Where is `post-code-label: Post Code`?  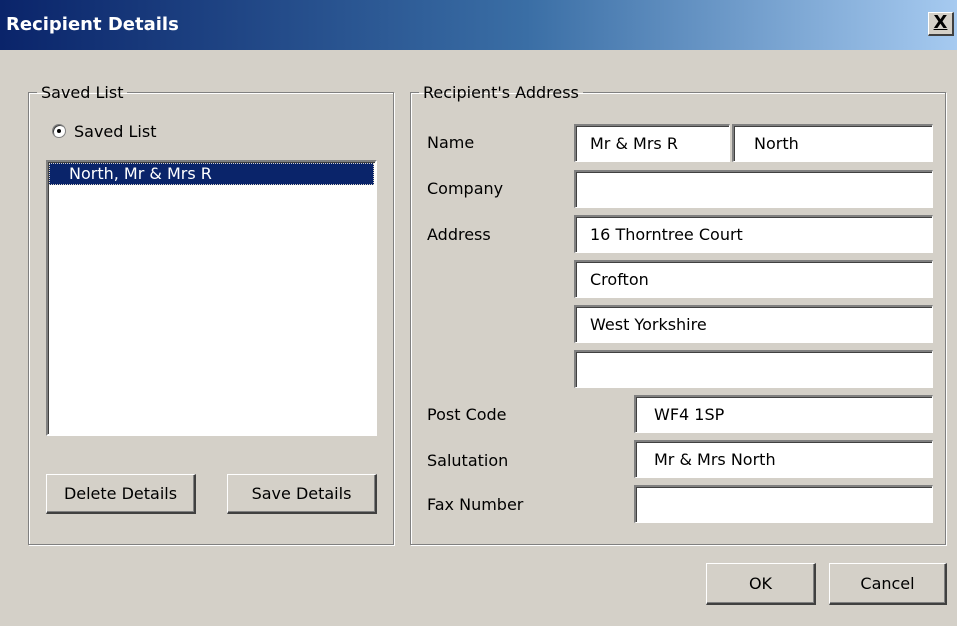 post-code-label: Post Code is located at coordinates (467, 414).